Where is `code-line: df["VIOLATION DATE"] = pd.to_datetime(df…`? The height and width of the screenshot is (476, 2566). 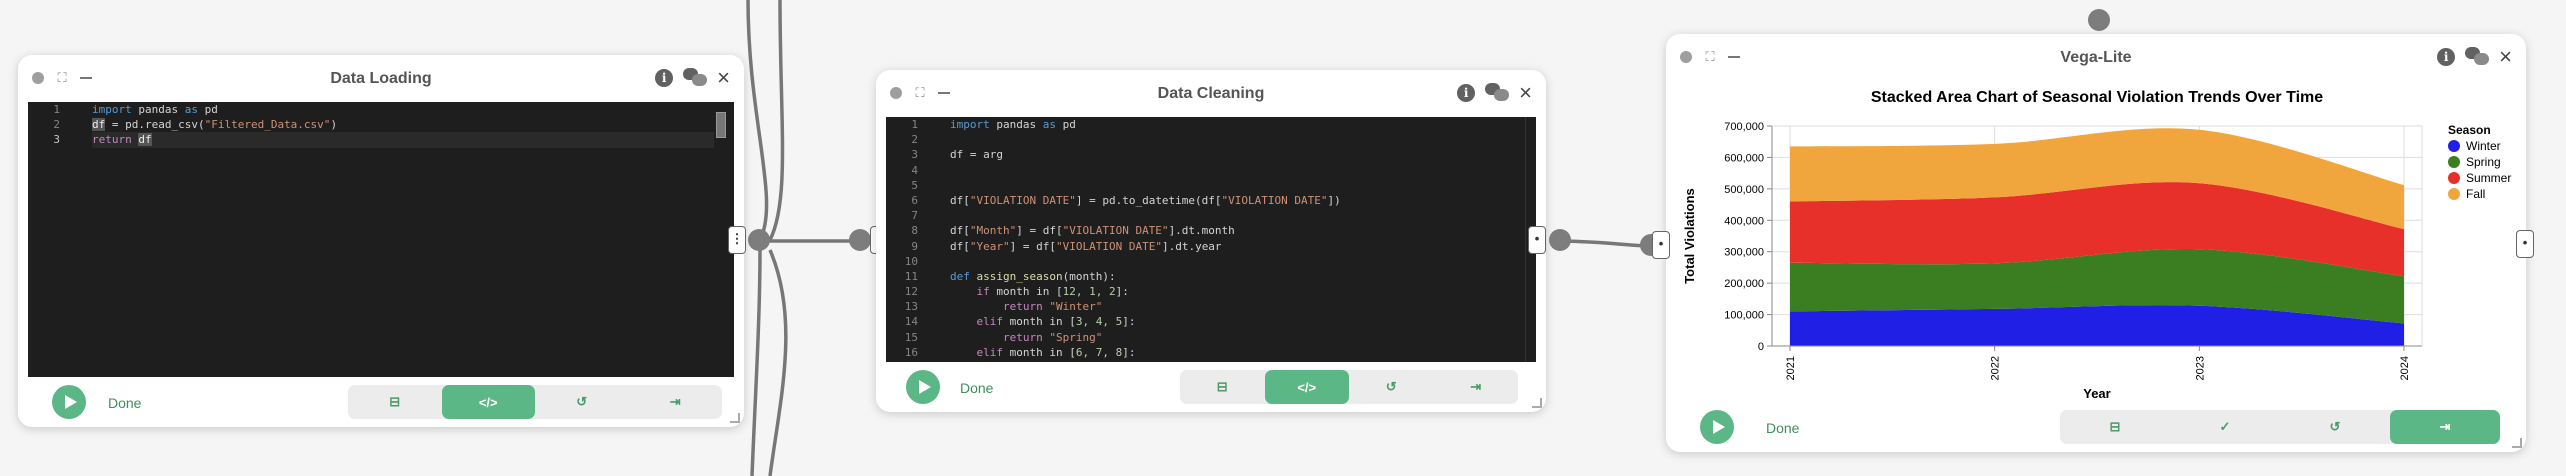
code-line: df["VIOLATION DATE"] = pd.to_datetime(df… is located at coordinates (1145, 200).